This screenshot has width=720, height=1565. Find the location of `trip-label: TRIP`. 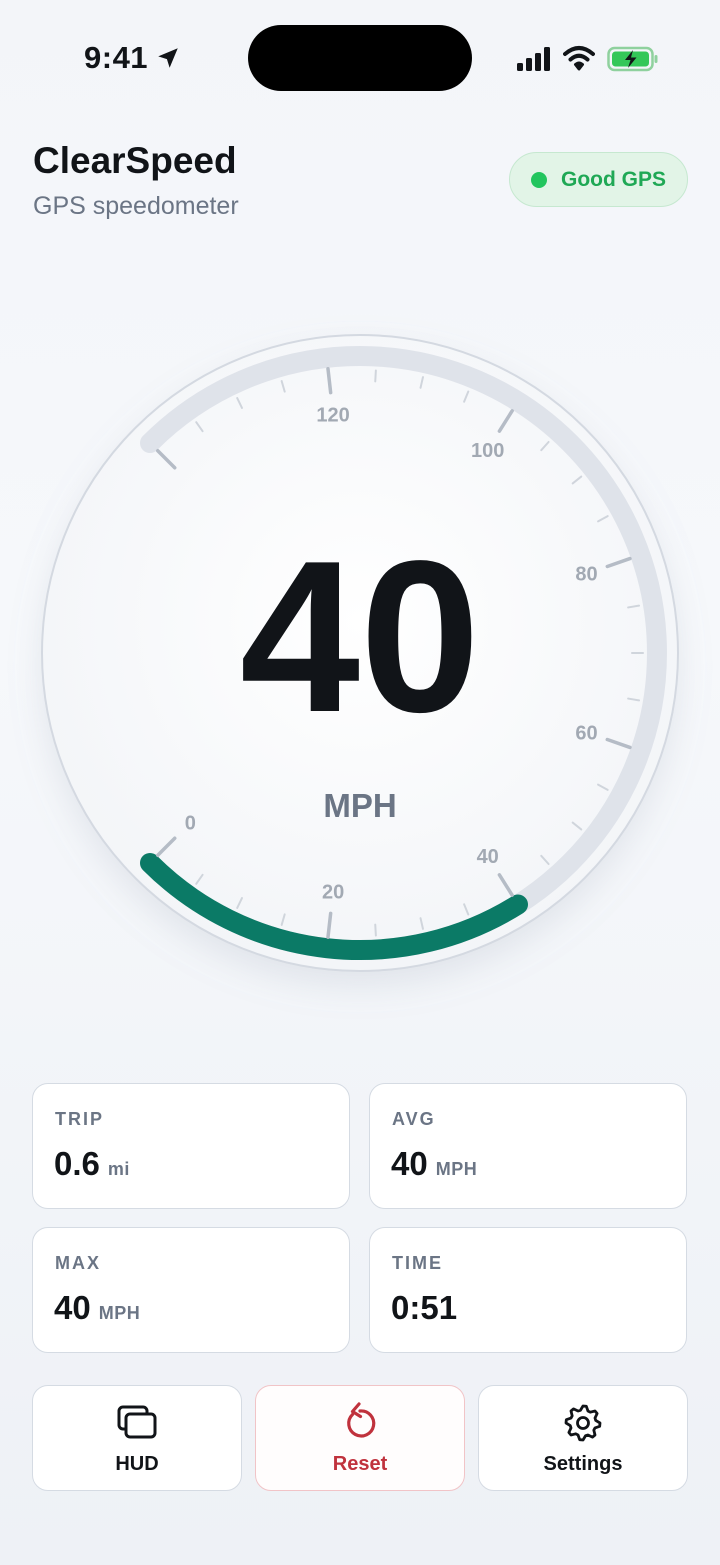

trip-label: TRIP is located at coordinates (80, 1119).